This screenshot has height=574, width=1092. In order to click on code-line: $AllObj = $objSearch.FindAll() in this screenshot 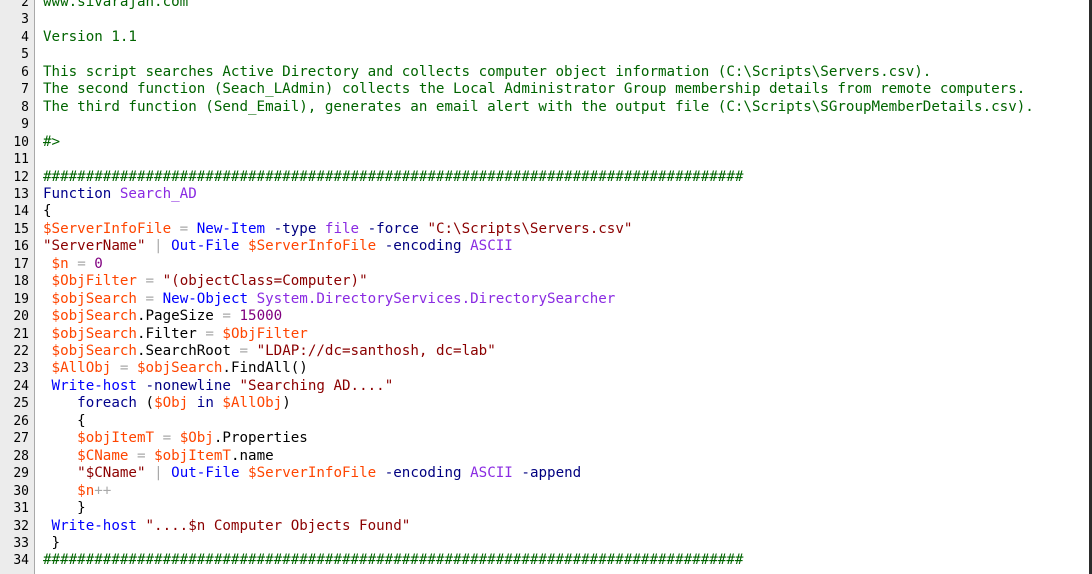, I will do `click(175, 368)`.